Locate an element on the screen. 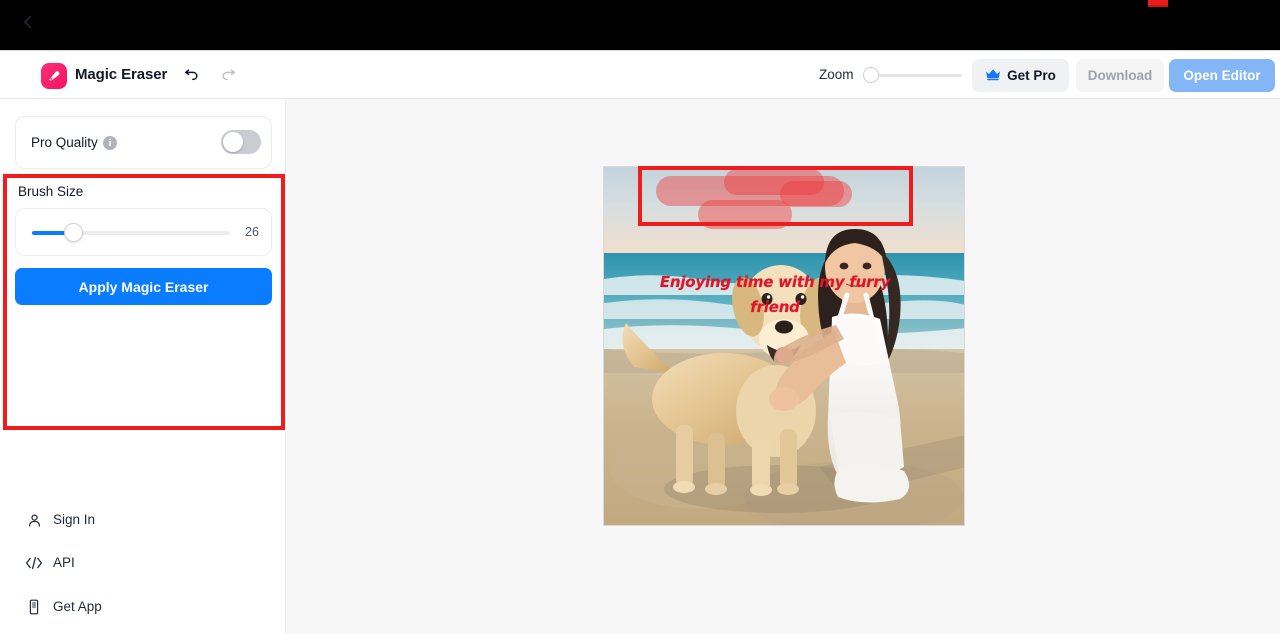 The image size is (1280, 634). zoom-slider-thumb is located at coordinates (871, 75).